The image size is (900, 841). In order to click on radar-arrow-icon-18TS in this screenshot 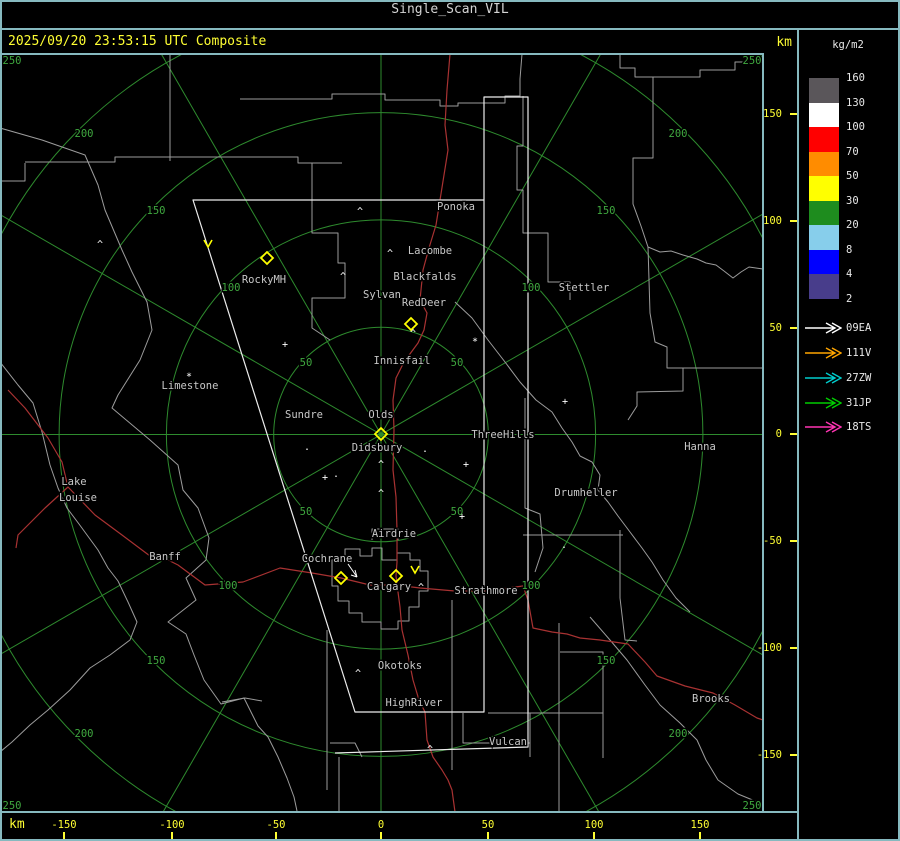, I will do `click(823, 427)`.